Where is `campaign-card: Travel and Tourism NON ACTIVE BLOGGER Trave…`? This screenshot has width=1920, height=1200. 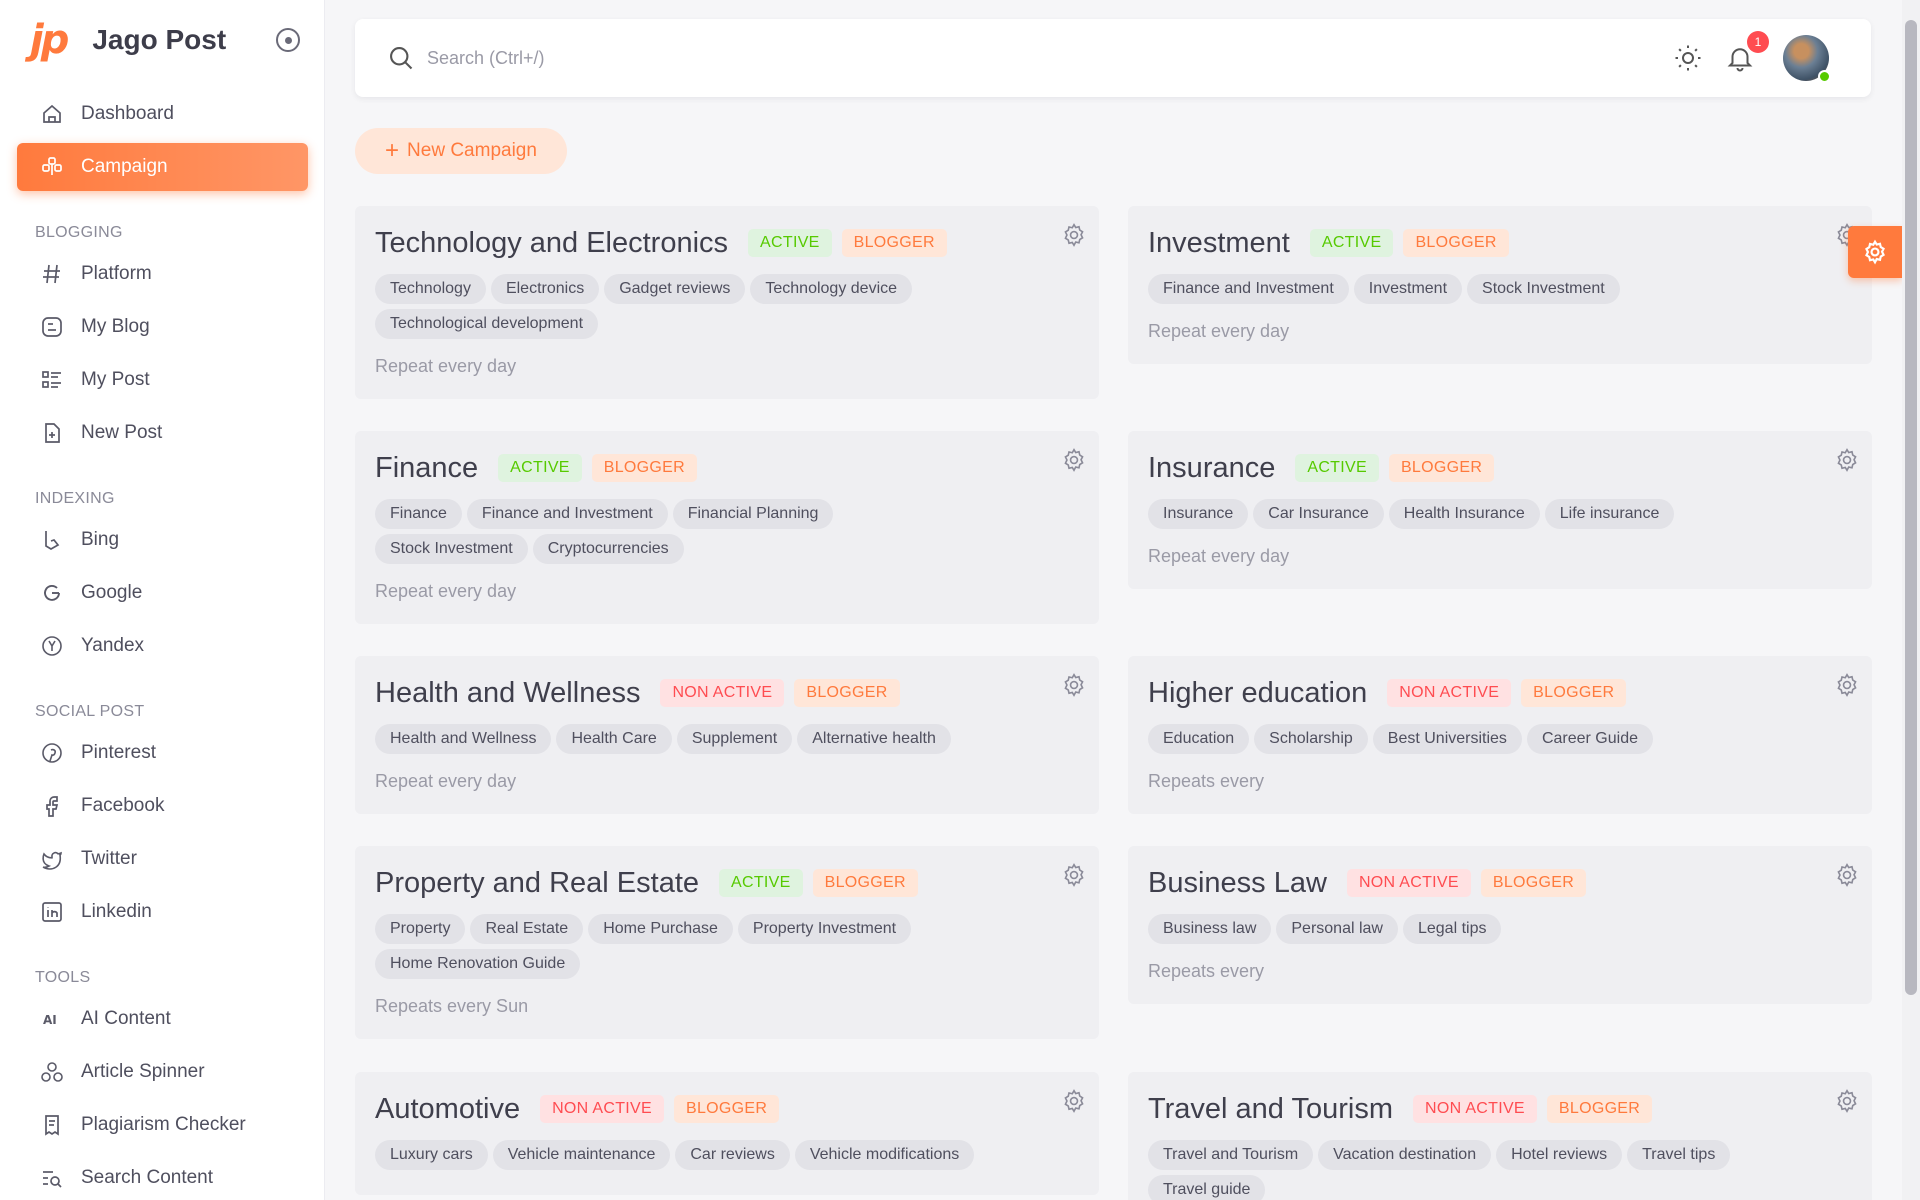
campaign-card: Travel and Tourism NON ACTIVE BLOGGER Trave… is located at coordinates (1500, 1136).